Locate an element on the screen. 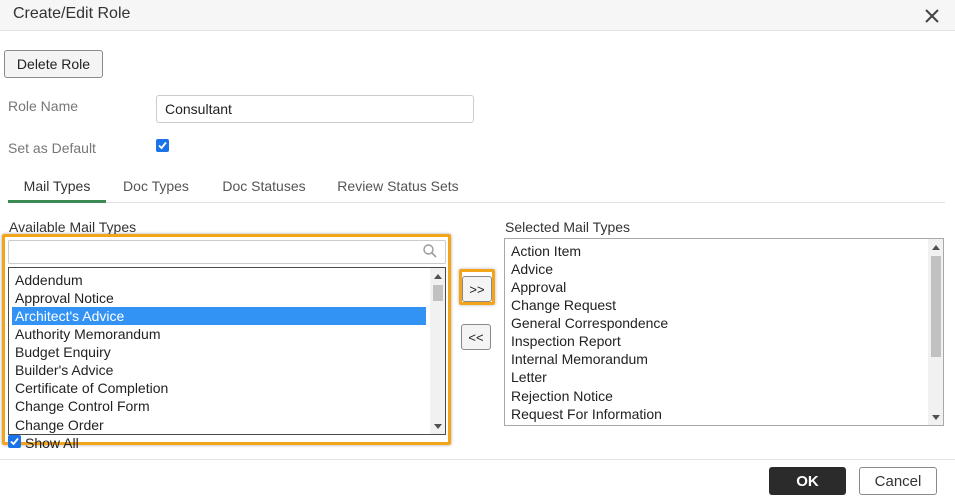 The height and width of the screenshot is (500, 955). list-item: Rejection Notice is located at coordinates (717, 396).